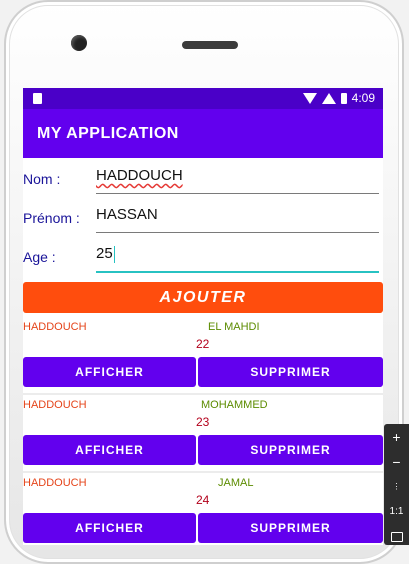 Image resolution: width=409 pixels, height=564 pixels. What do you see at coordinates (237, 219) in the screenshot?
I see `prenom-field: HASSAN` at bounding box center [237, 219].